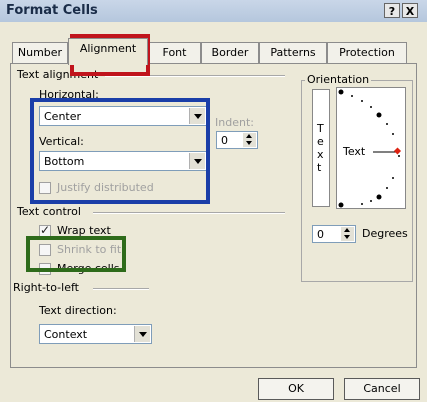 This screenshot has height=402, width=427. I want to click on vertical-text-toggle: T e x t, so click(321, 148).